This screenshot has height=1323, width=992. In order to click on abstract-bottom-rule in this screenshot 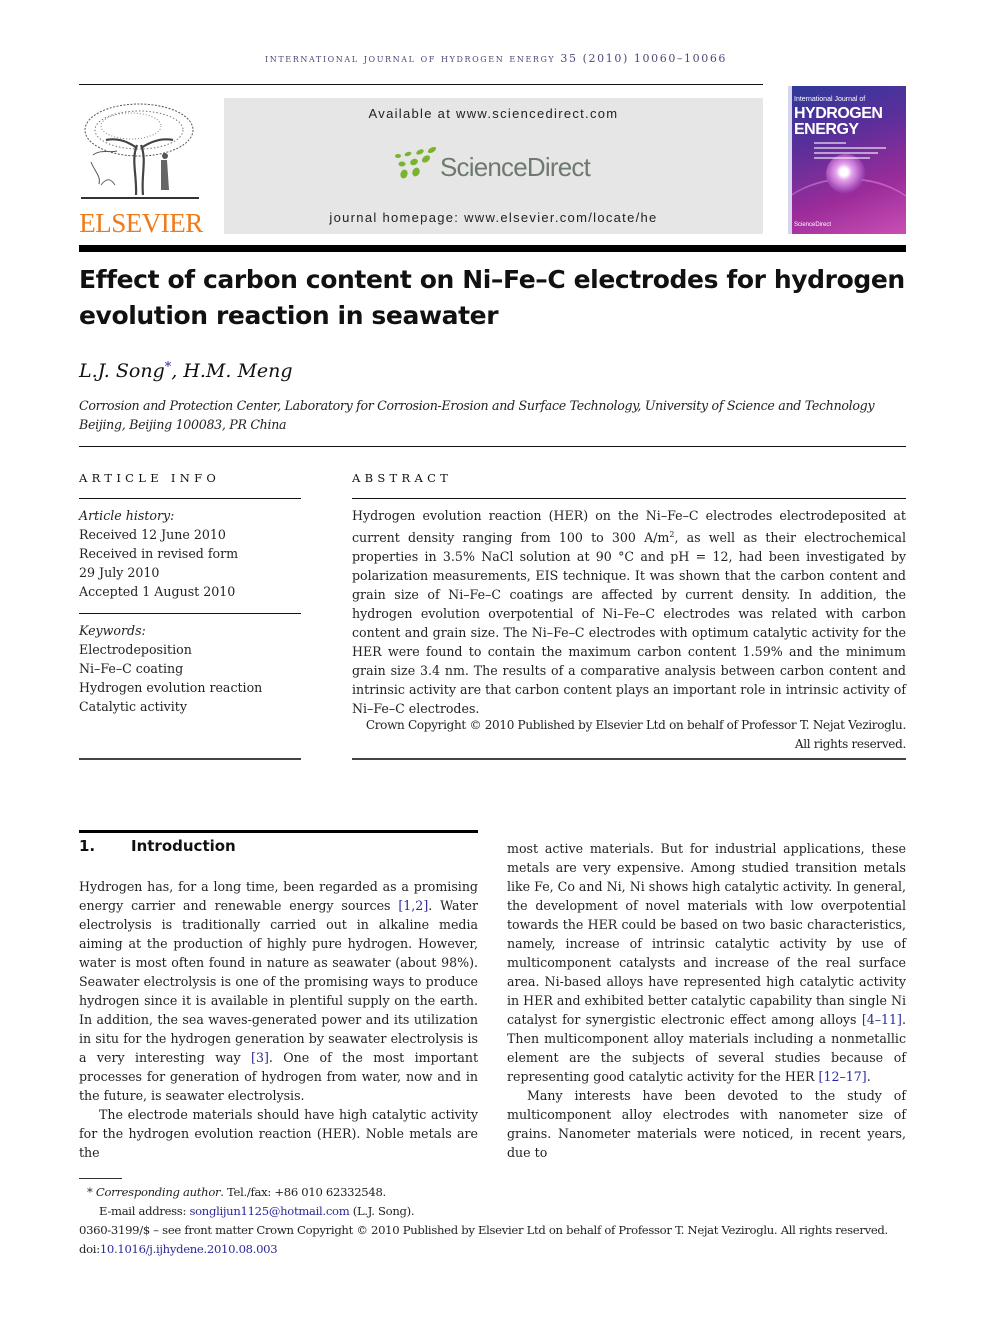, I will do `click(629, 759)`.